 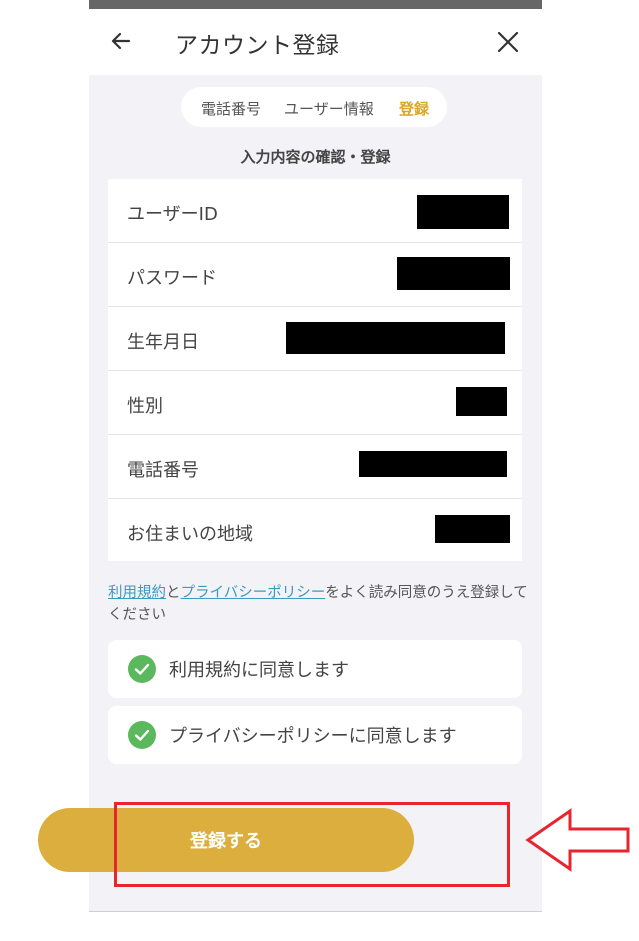 What do you see at coordinates (315, 275) in the screenshot?
I see `field-row-password: パスワード` at bounding box center [315, 275].